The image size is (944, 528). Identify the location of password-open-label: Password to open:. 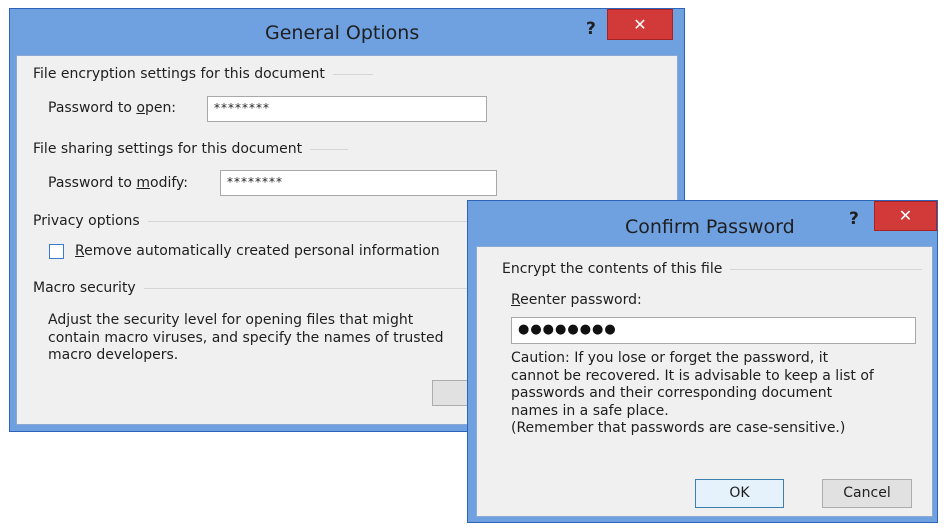
(112, 108).